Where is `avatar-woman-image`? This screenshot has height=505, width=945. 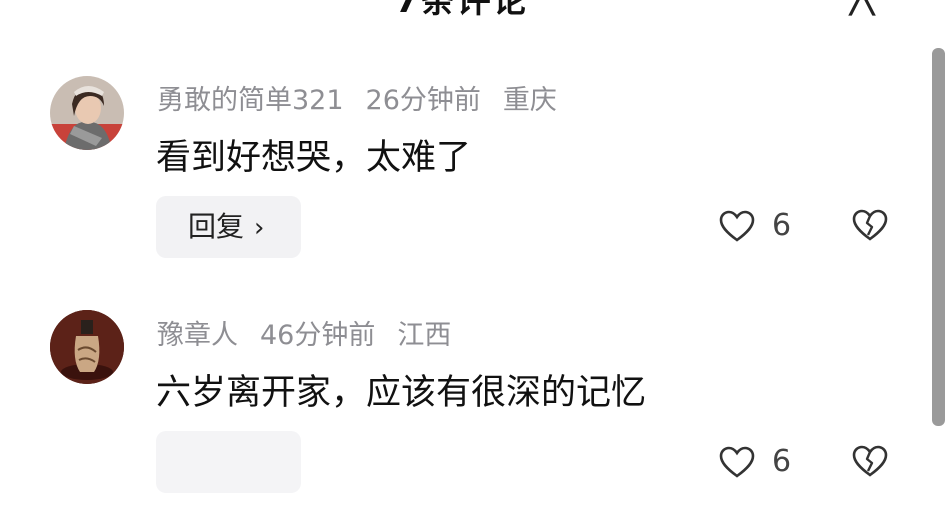 avatar-woman-image is located at coordinates (87, 113).